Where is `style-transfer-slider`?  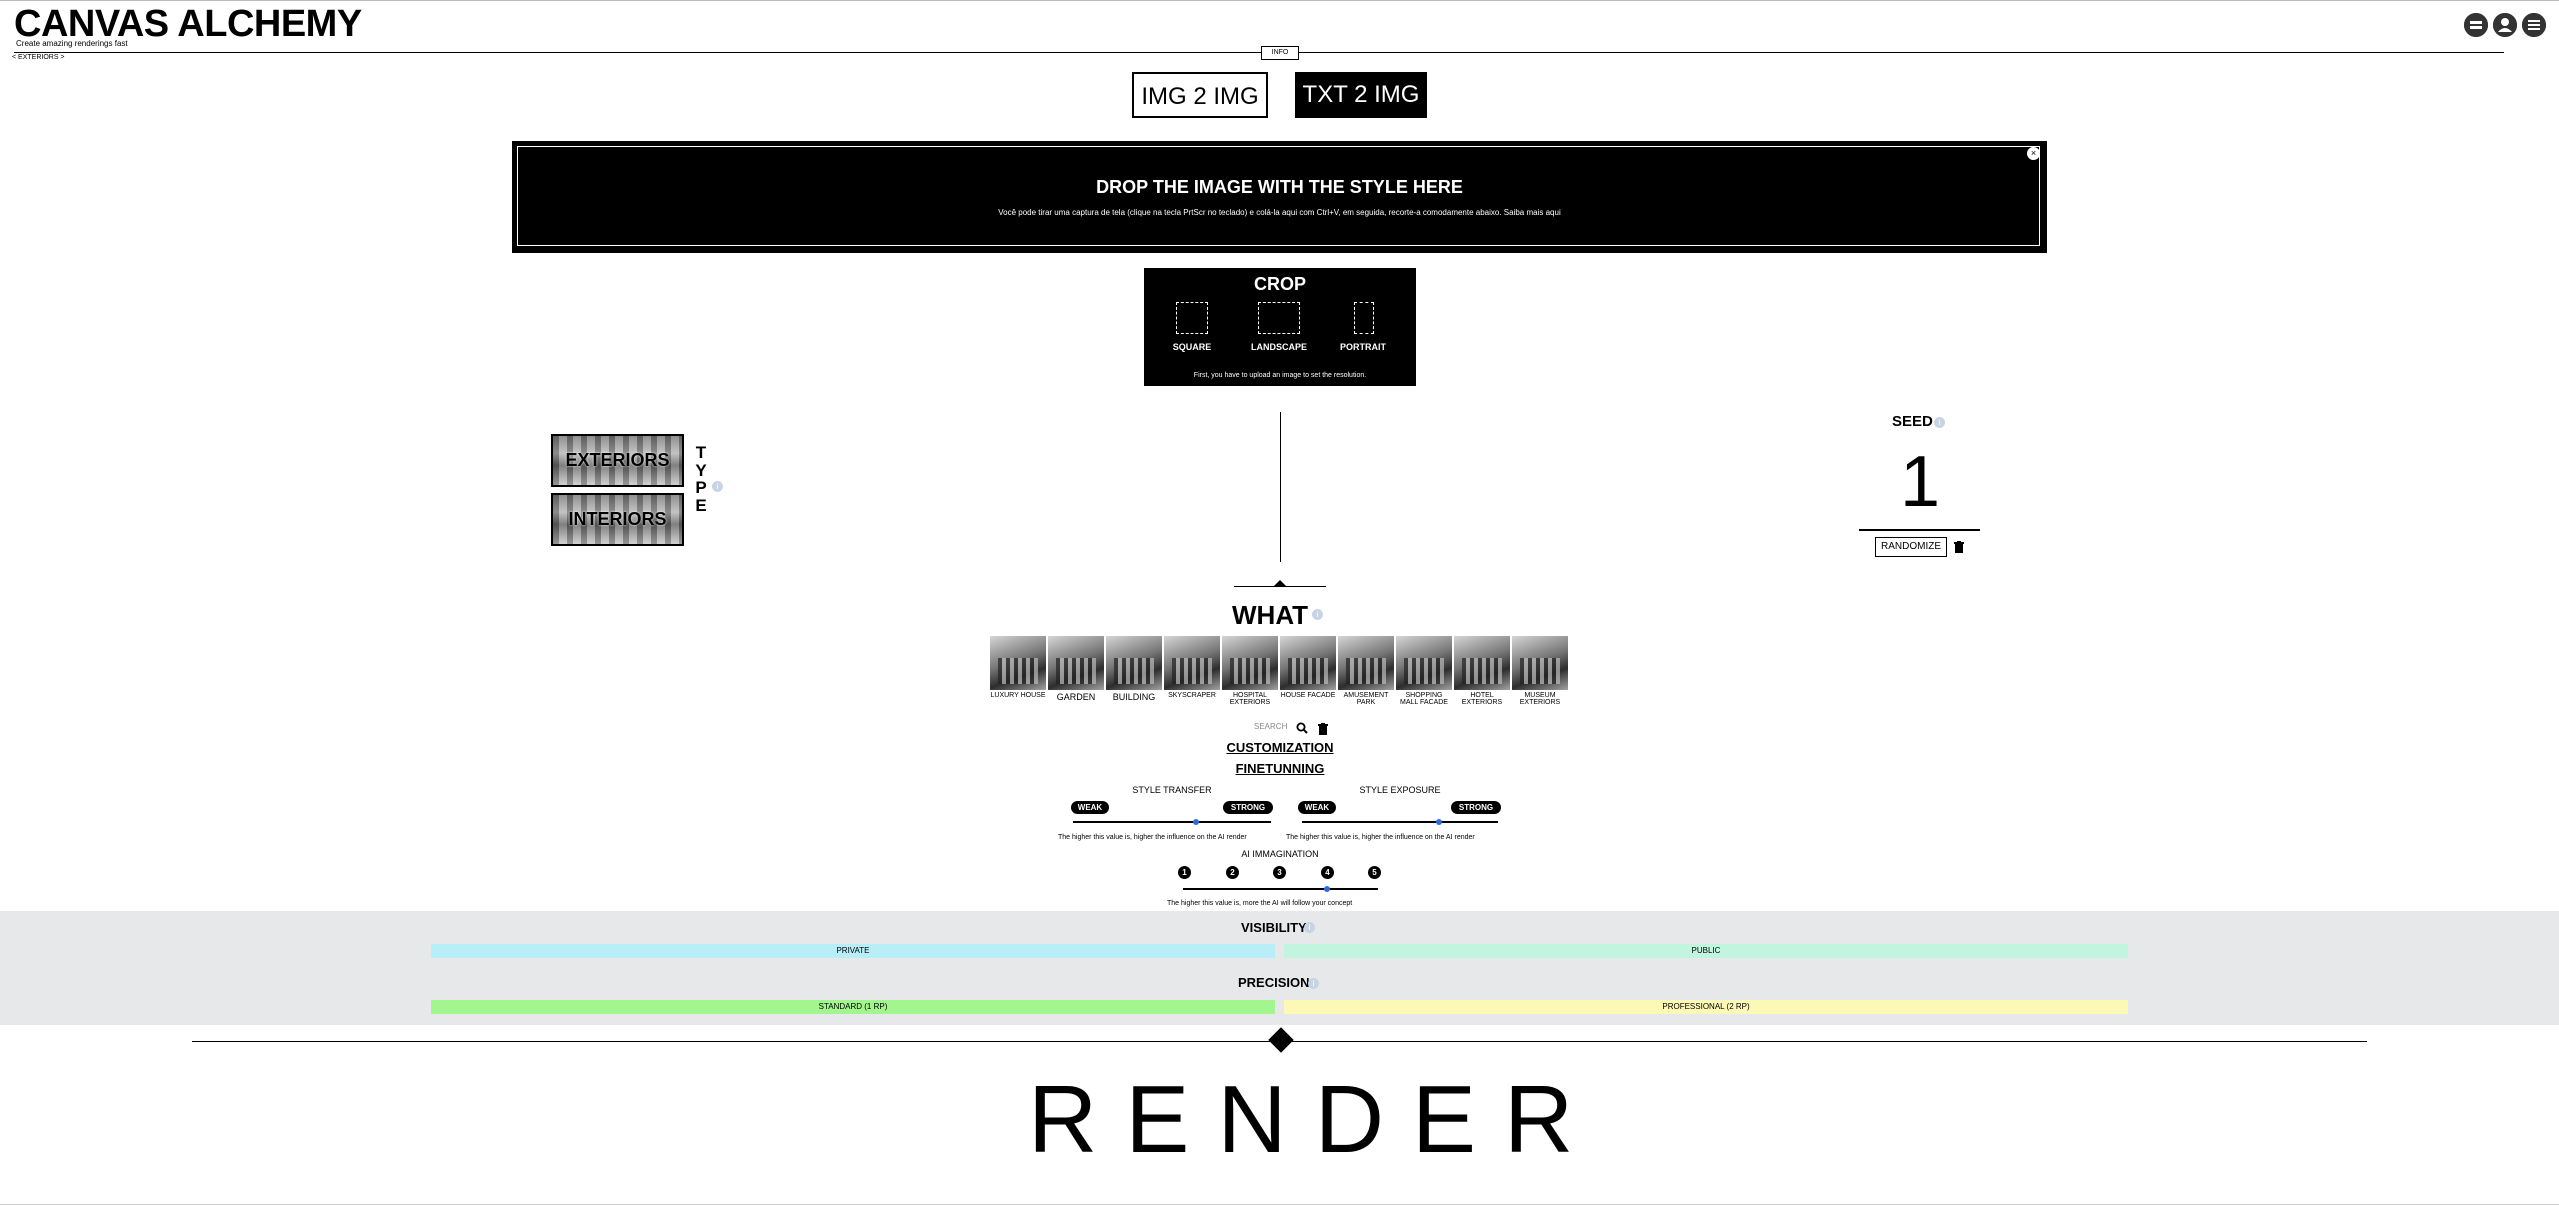 style-transfer-slider is located at coordinates (1172, 822).